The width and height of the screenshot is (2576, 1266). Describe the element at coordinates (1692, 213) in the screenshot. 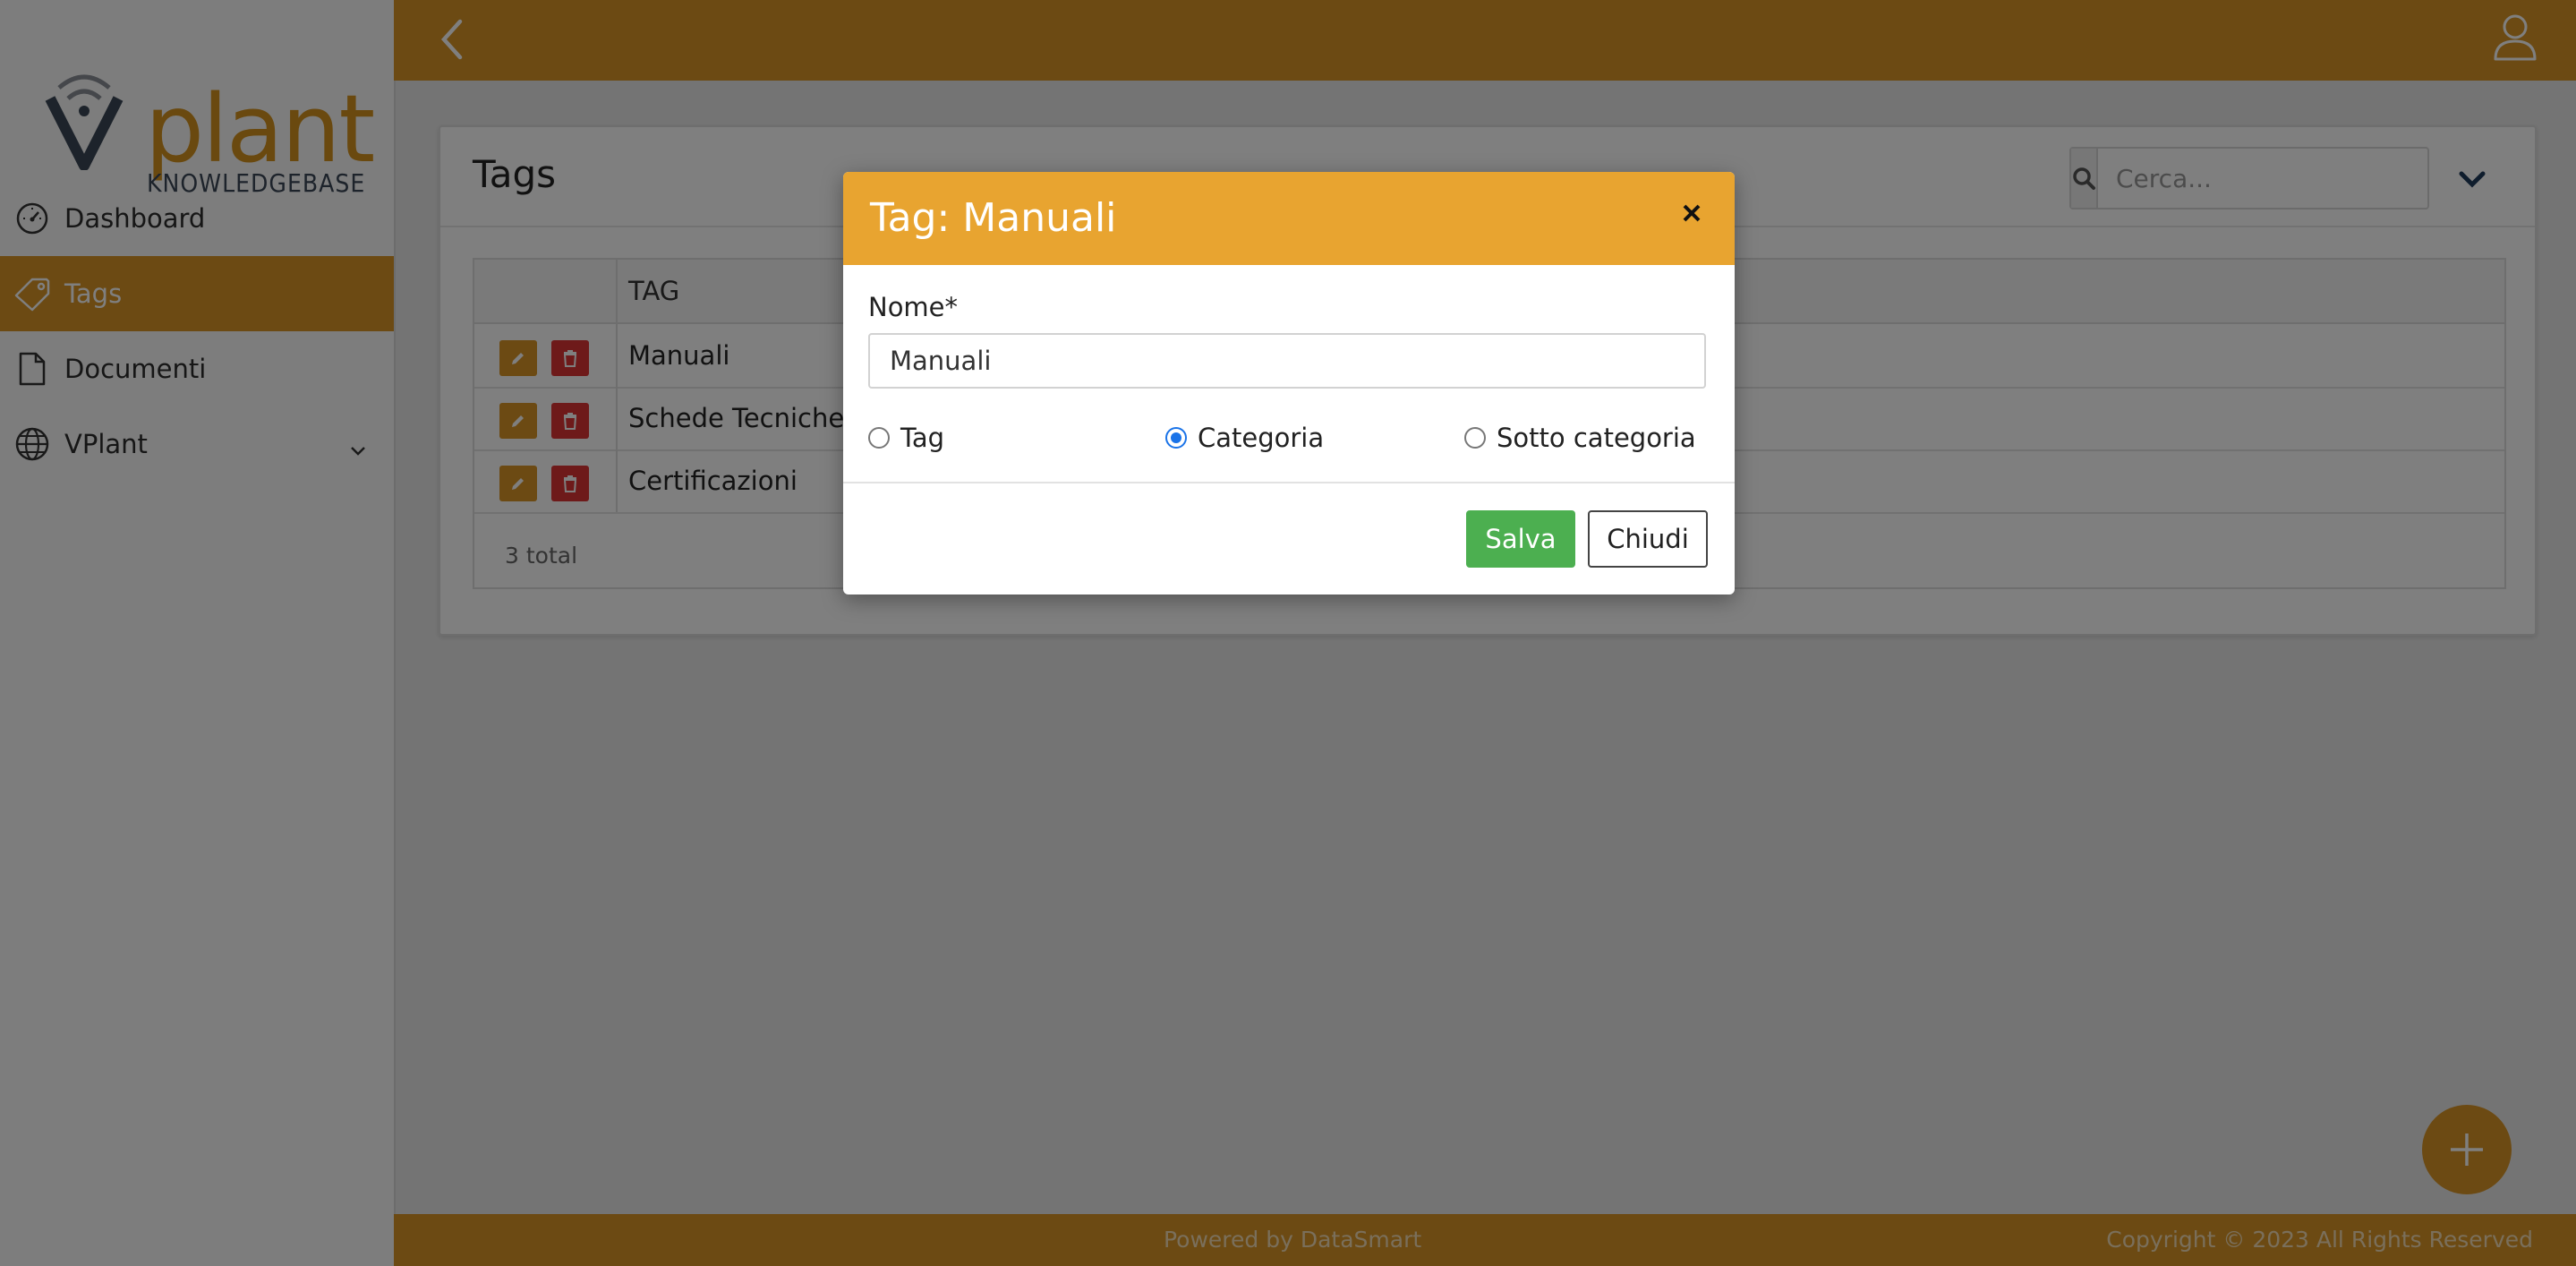

I see `close-icon` at that location.